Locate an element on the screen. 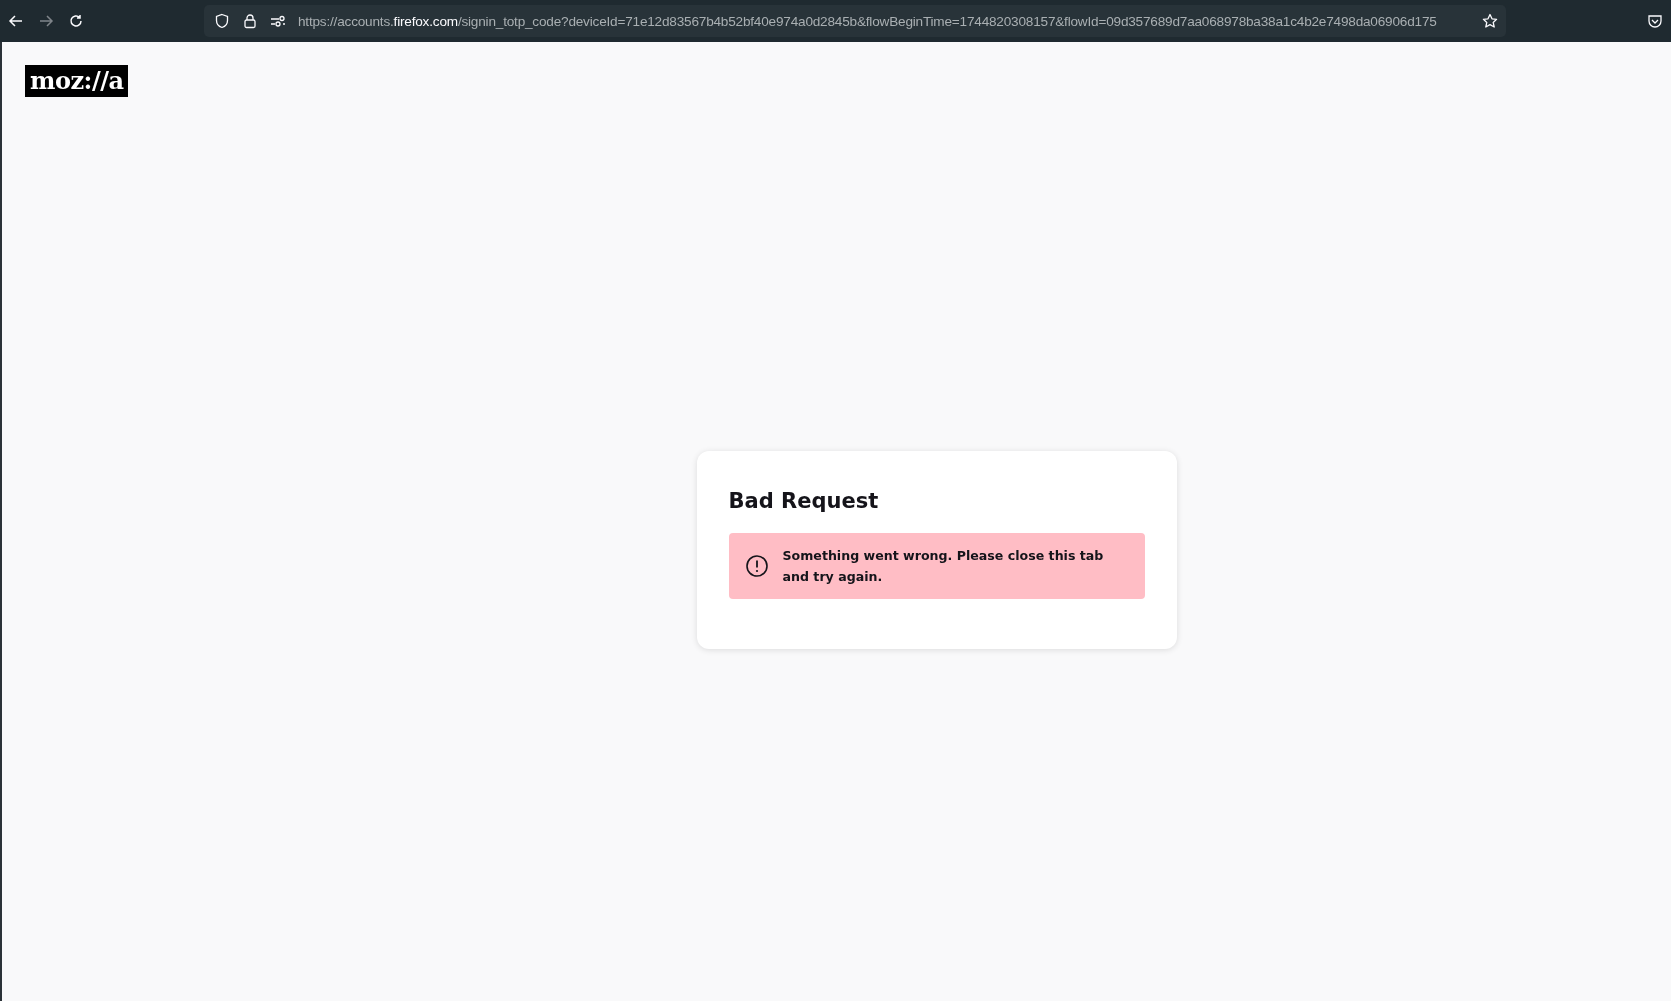 This screenshot has width=1671, height=1001. address-bar: https://accounts.firefox.com/signin_totp_code?deviceId=71e12d83567b4b52bf40e974a0d2845b&flowBeginTime=1744820308157&flowId=09d357689d7aa068978ba38a1c4b2e7498da06906d175 is located at coordinates (855, 21).